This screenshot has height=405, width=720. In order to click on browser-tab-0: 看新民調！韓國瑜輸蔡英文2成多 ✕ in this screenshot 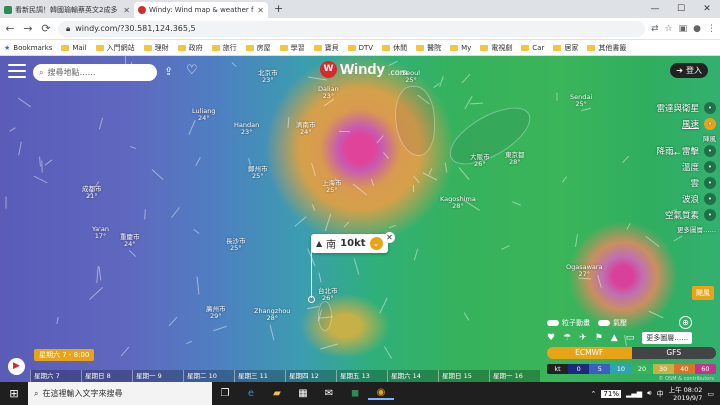, I will do `click(67, 10)`.